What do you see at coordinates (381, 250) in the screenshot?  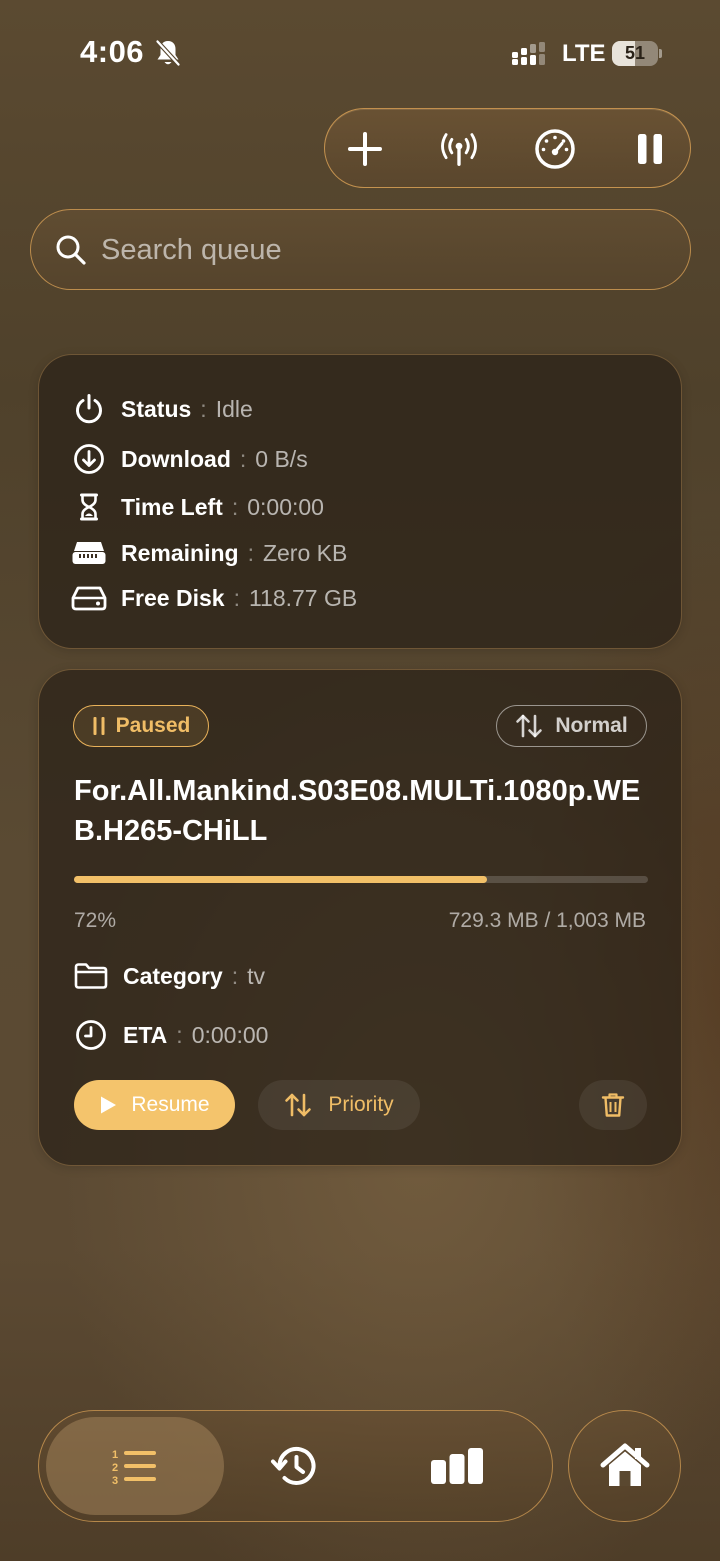 I see `search-input` at bounding box center [381, 250].